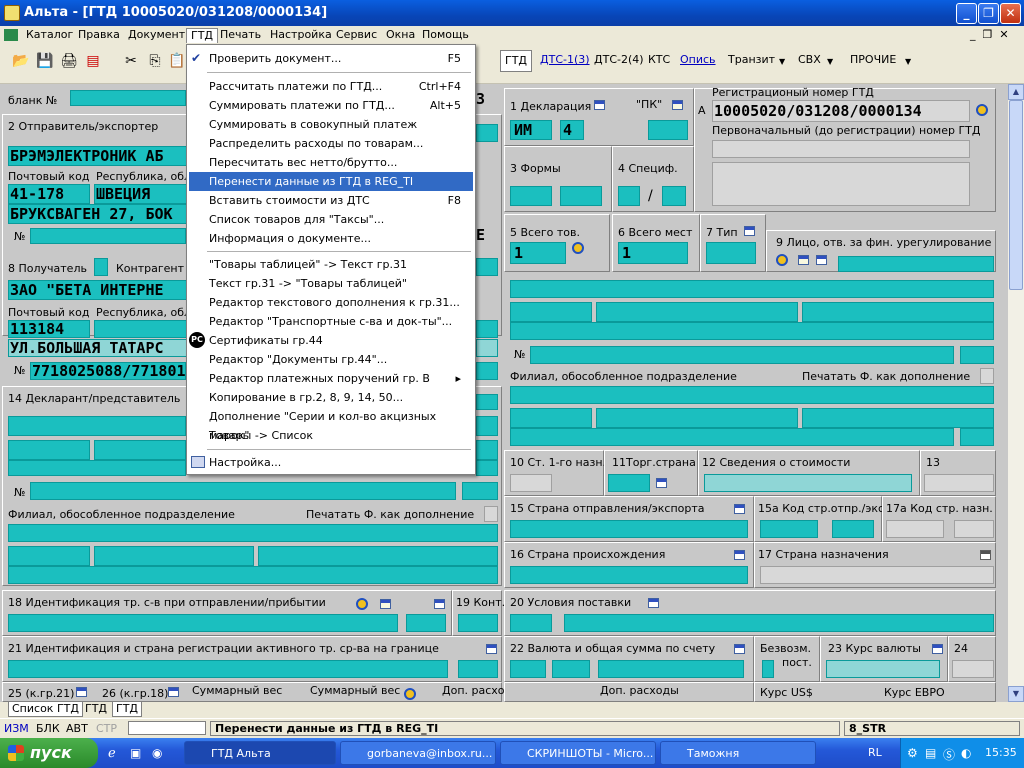 The image size is (1024, 768). What do you see at coordinates (112, 753) in the screenshot?
I see `ie-icon: ℯ` at bounding box center [112, 753].